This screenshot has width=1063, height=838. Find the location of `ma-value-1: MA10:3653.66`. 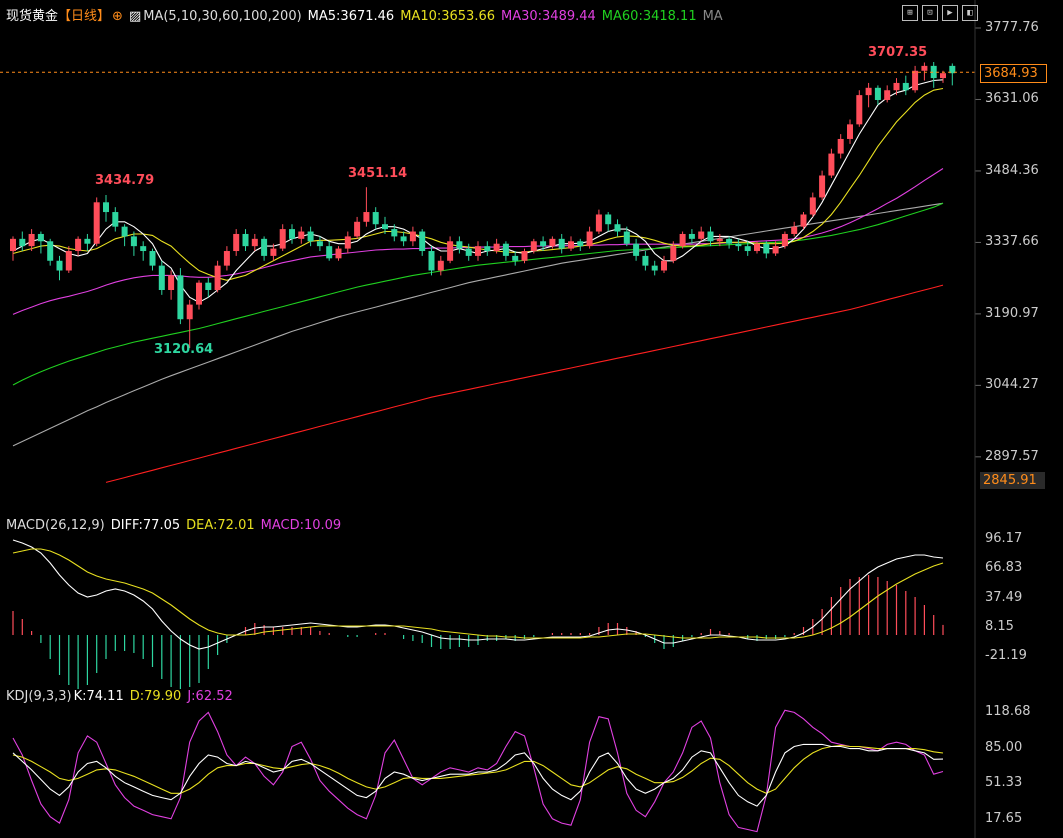

ma-value-1: MA10:3653.66 is located at coordinates (447, 16).